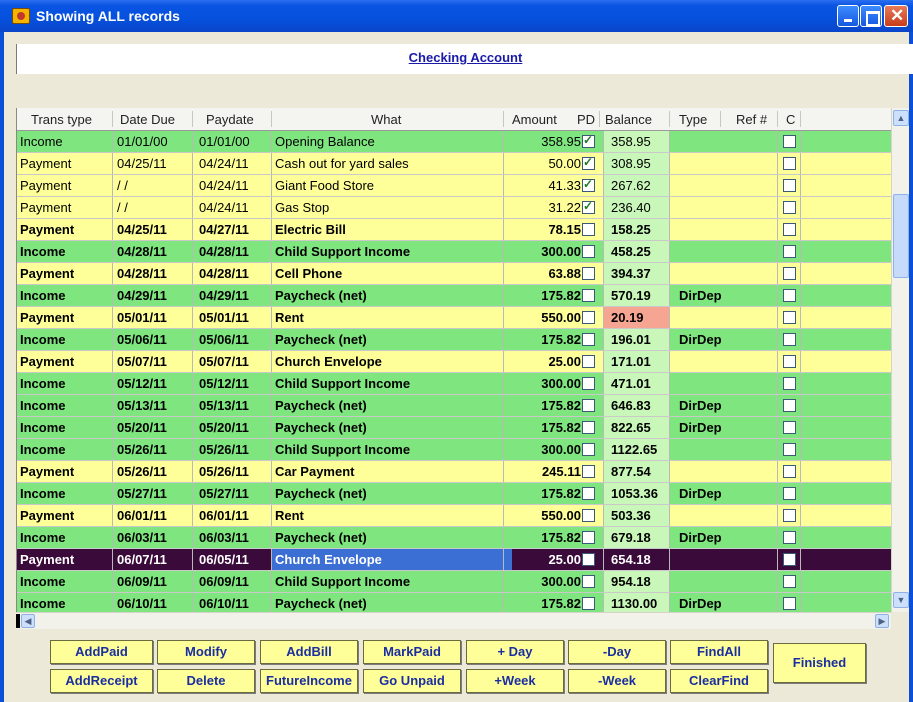 The width and height of the screenshot is (913, 702). What do you see at coordinates (561, 141) in the screenshot?
I see `amount-cell: 358.95` at bounding box center [561, 141].